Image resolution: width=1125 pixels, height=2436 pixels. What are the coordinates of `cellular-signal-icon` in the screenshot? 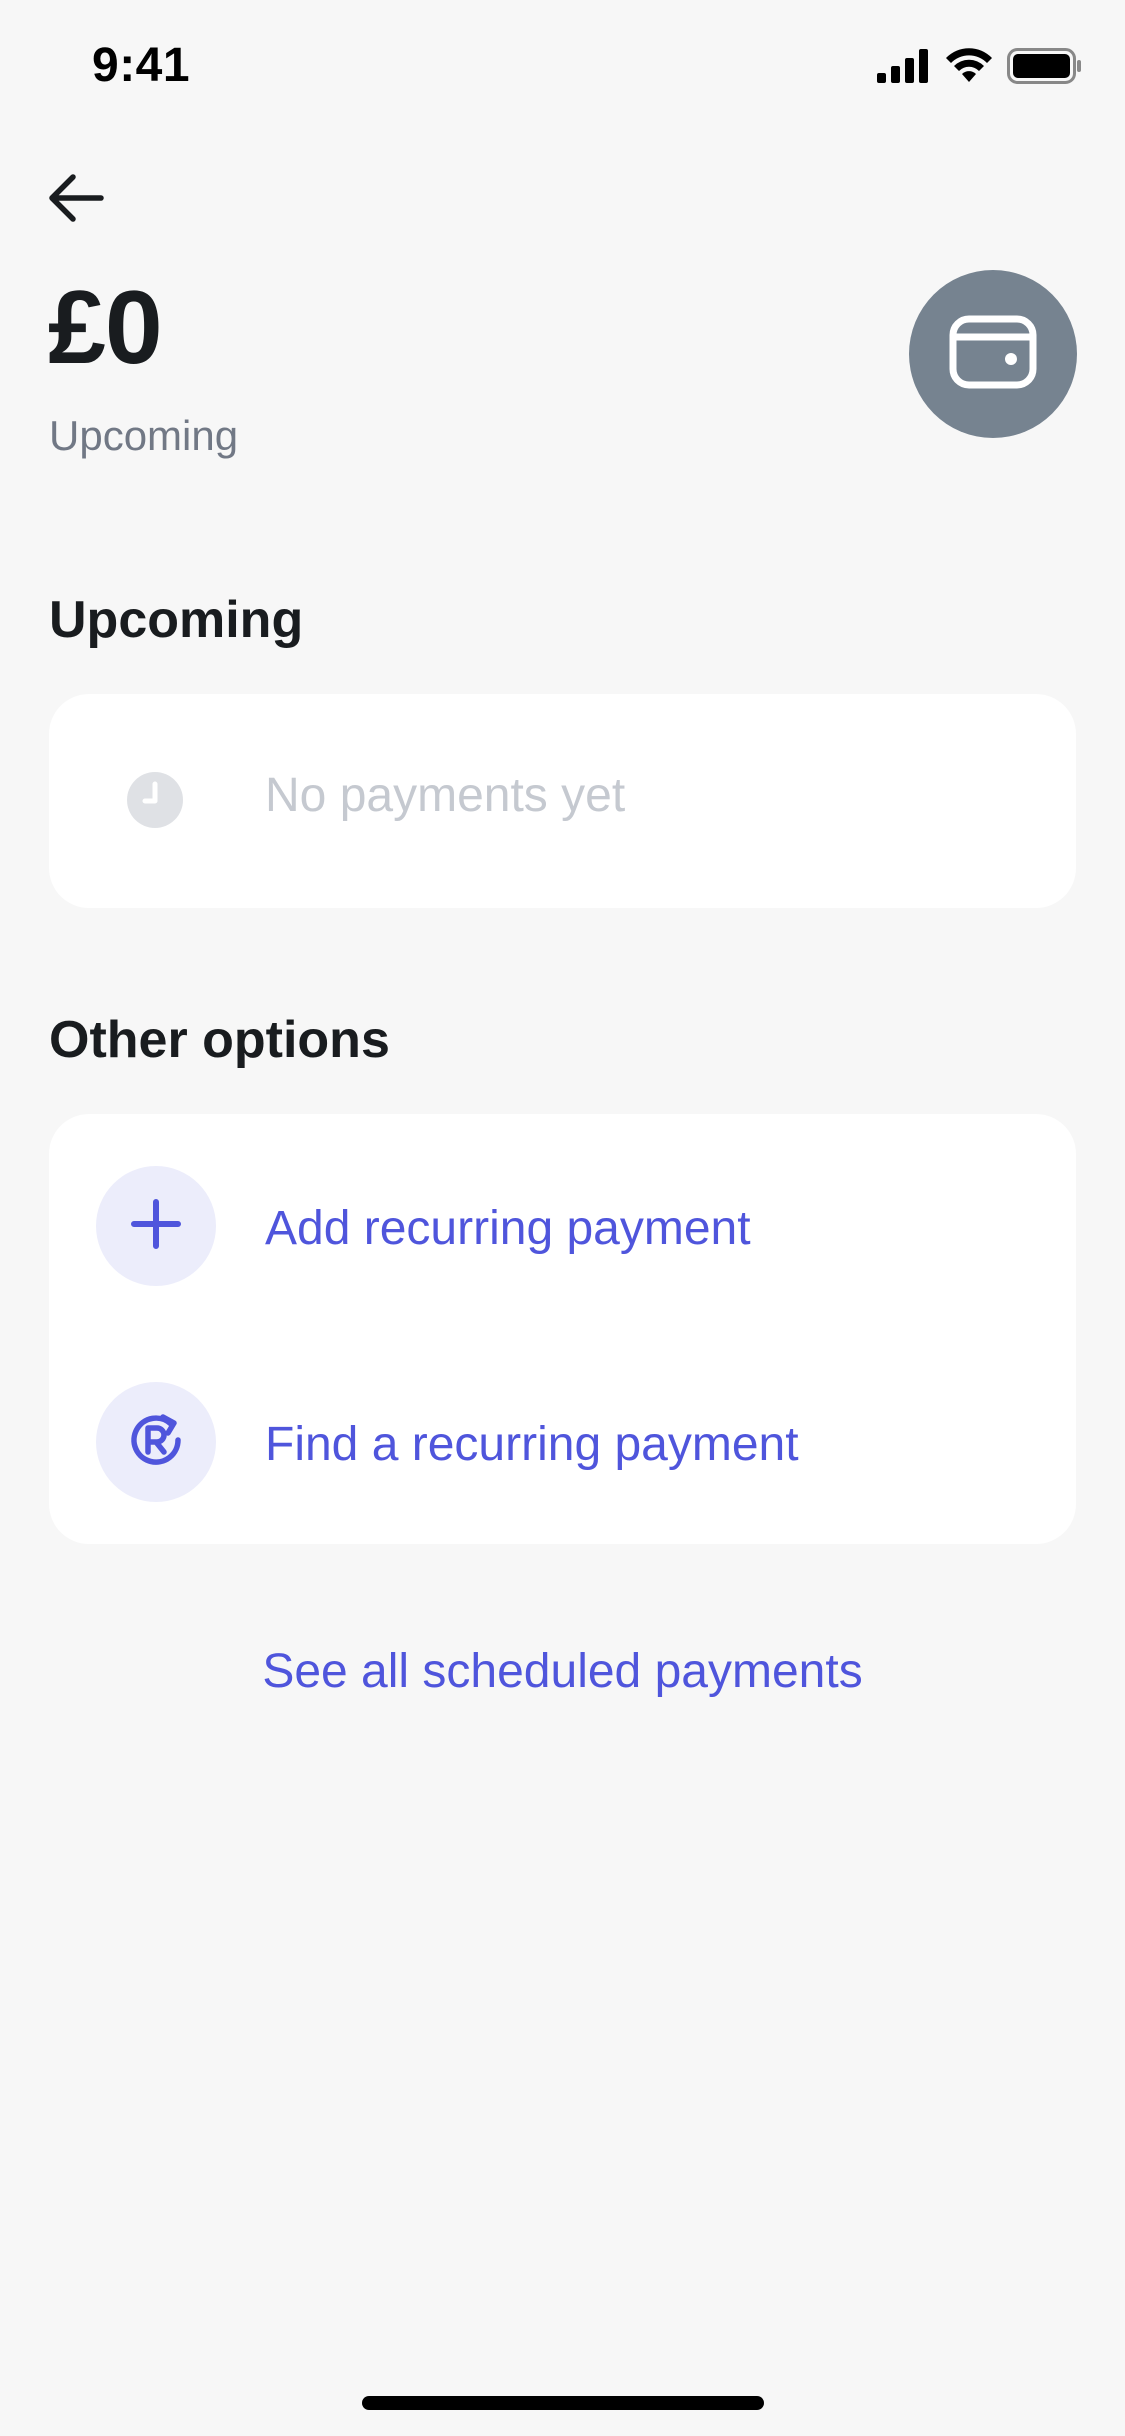 It's located at (904, 68).